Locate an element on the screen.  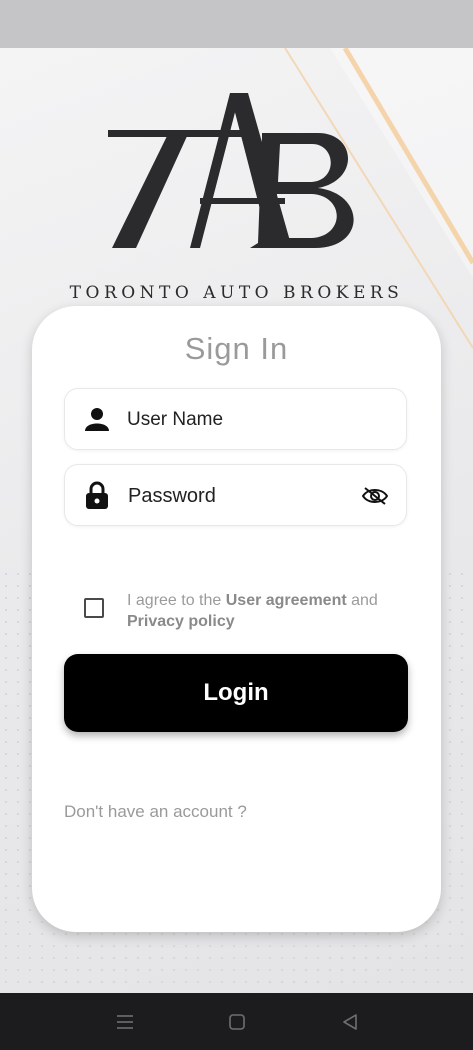
login-button: Login is located at coordinates (236, 693).